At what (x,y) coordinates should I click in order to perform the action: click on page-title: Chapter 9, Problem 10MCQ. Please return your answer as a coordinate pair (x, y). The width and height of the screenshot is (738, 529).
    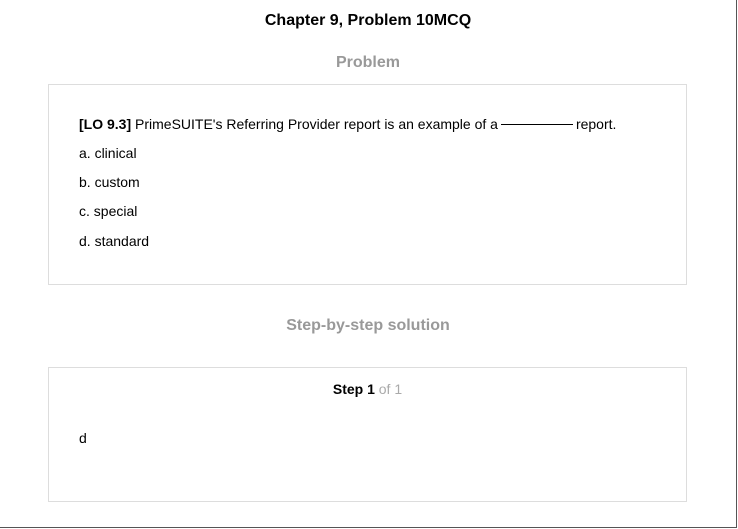
    Looking at the image, I should click on (368, 20).